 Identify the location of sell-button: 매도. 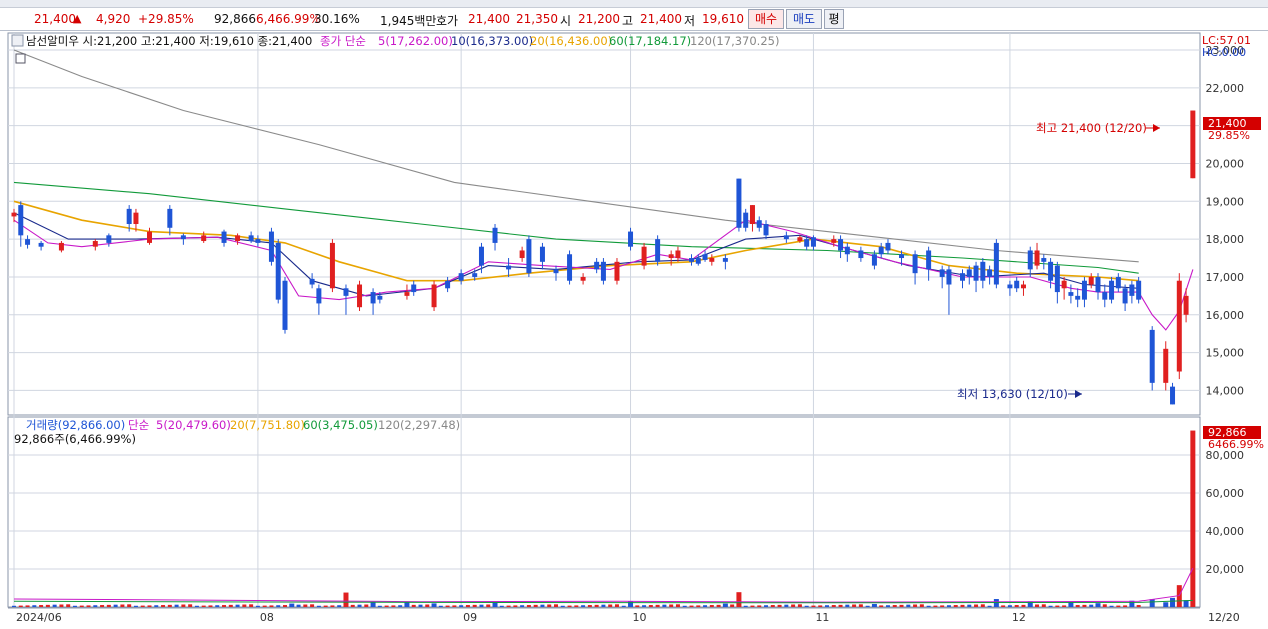
(804, 19).